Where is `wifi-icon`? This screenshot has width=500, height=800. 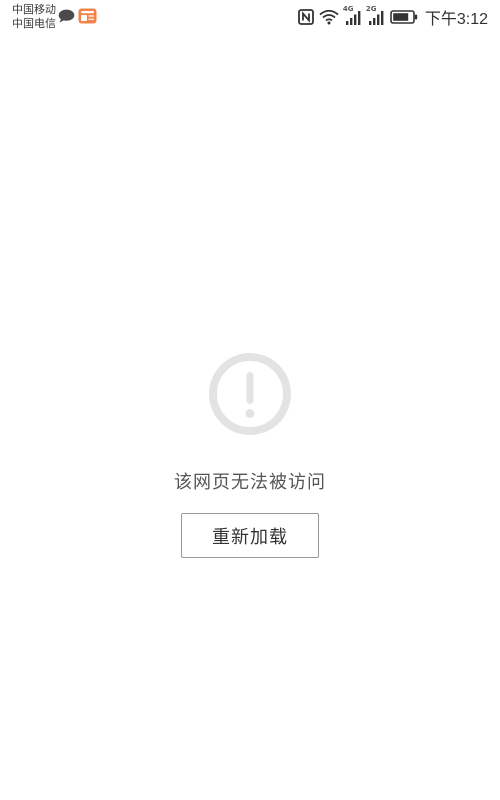
wifi-icon is located at coordinates (329, 17).